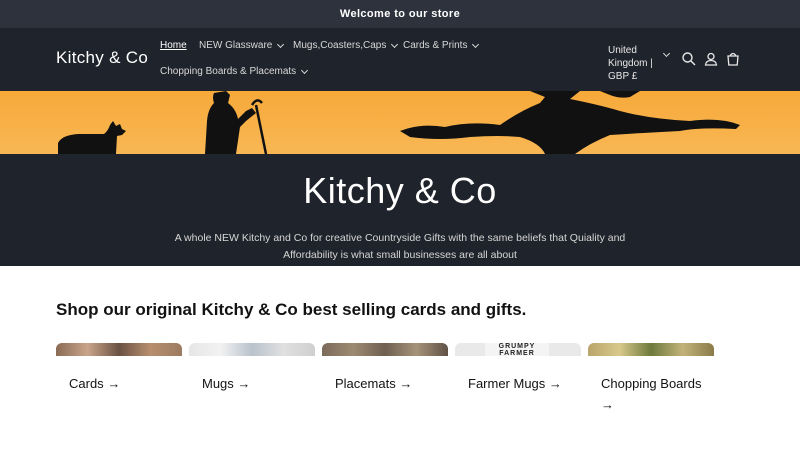 This screenshot has width=800, height=450. I want to click on collection-card-label: Cards →, so click(95, 383).